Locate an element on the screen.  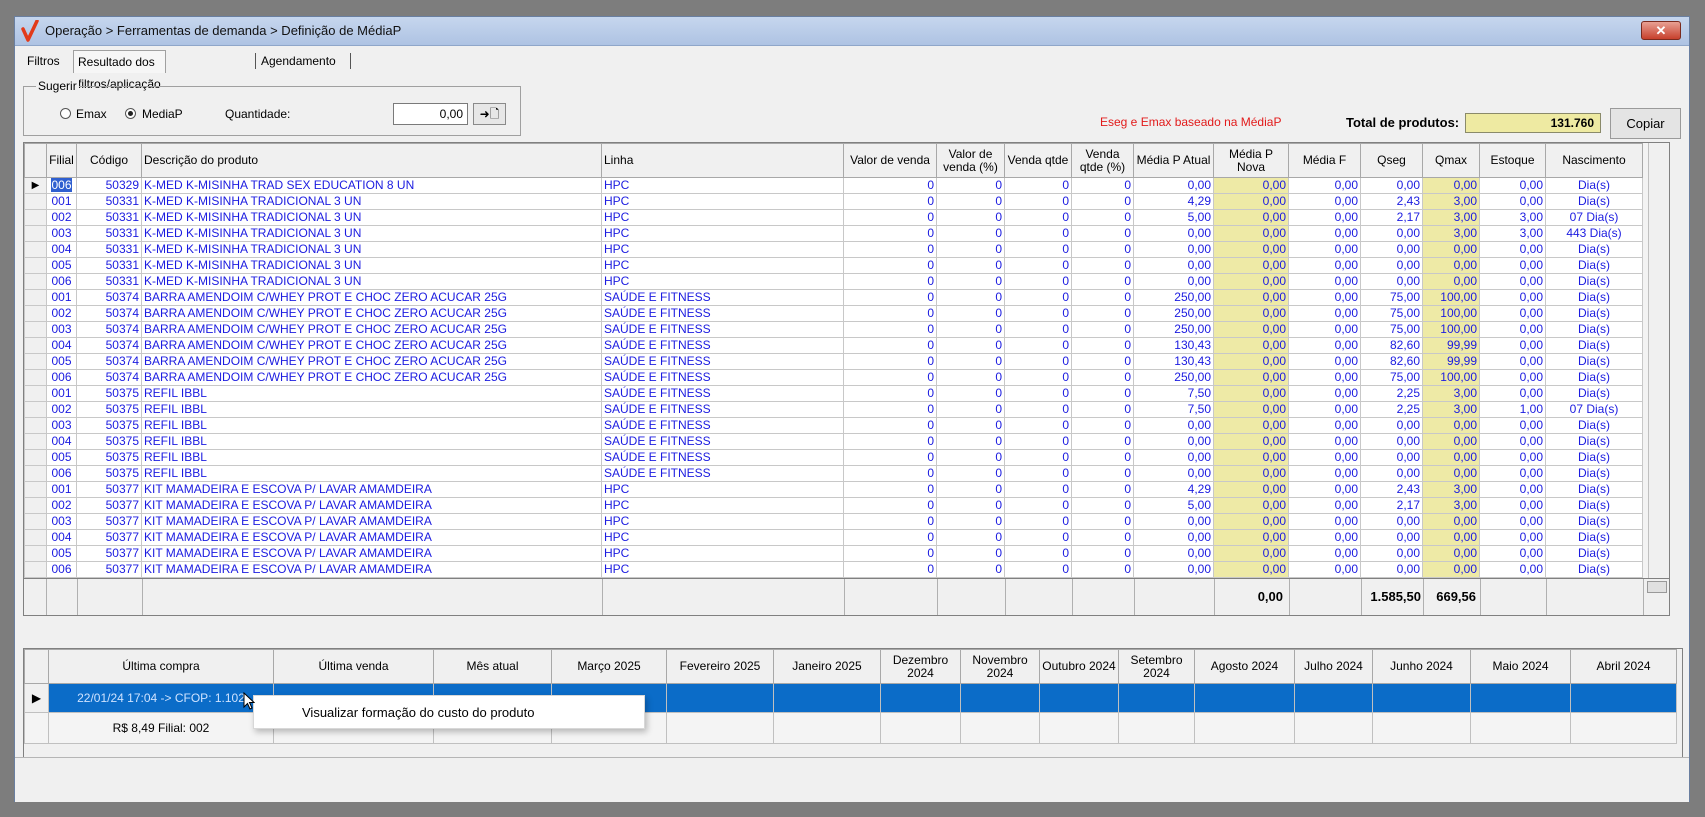
table-cell: 002 is located at coordinates (61, 409).